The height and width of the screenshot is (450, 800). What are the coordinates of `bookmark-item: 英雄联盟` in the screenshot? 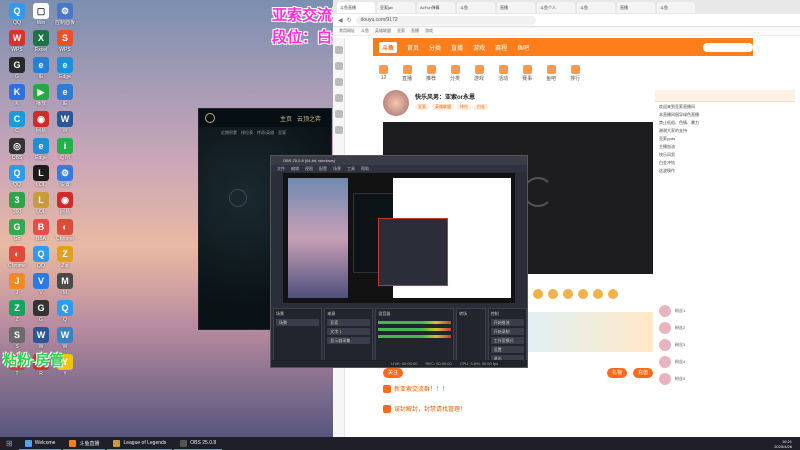 It's located at (383, 31).